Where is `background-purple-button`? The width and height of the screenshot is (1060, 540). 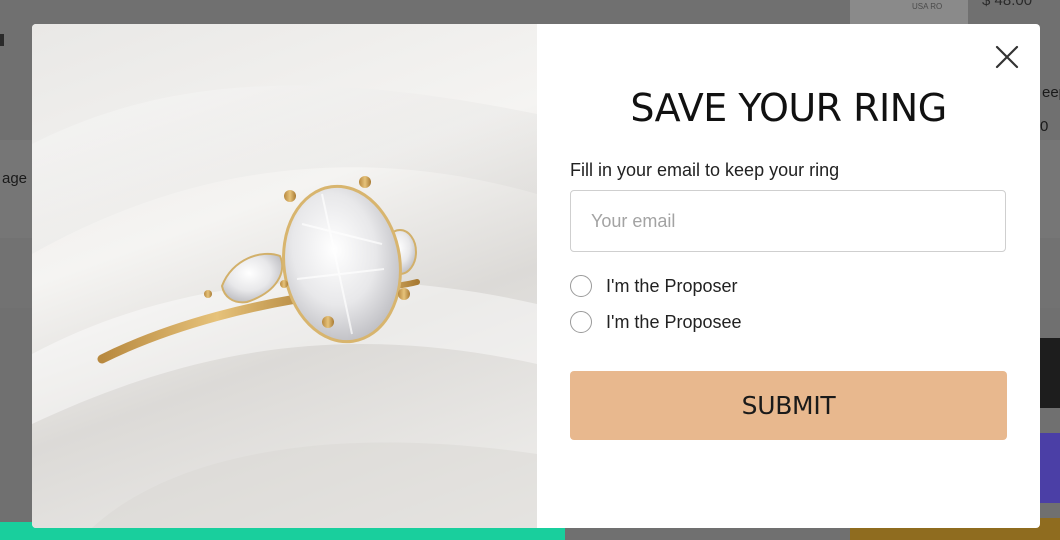
background-purple-button is located at coordinates (1050, 468).